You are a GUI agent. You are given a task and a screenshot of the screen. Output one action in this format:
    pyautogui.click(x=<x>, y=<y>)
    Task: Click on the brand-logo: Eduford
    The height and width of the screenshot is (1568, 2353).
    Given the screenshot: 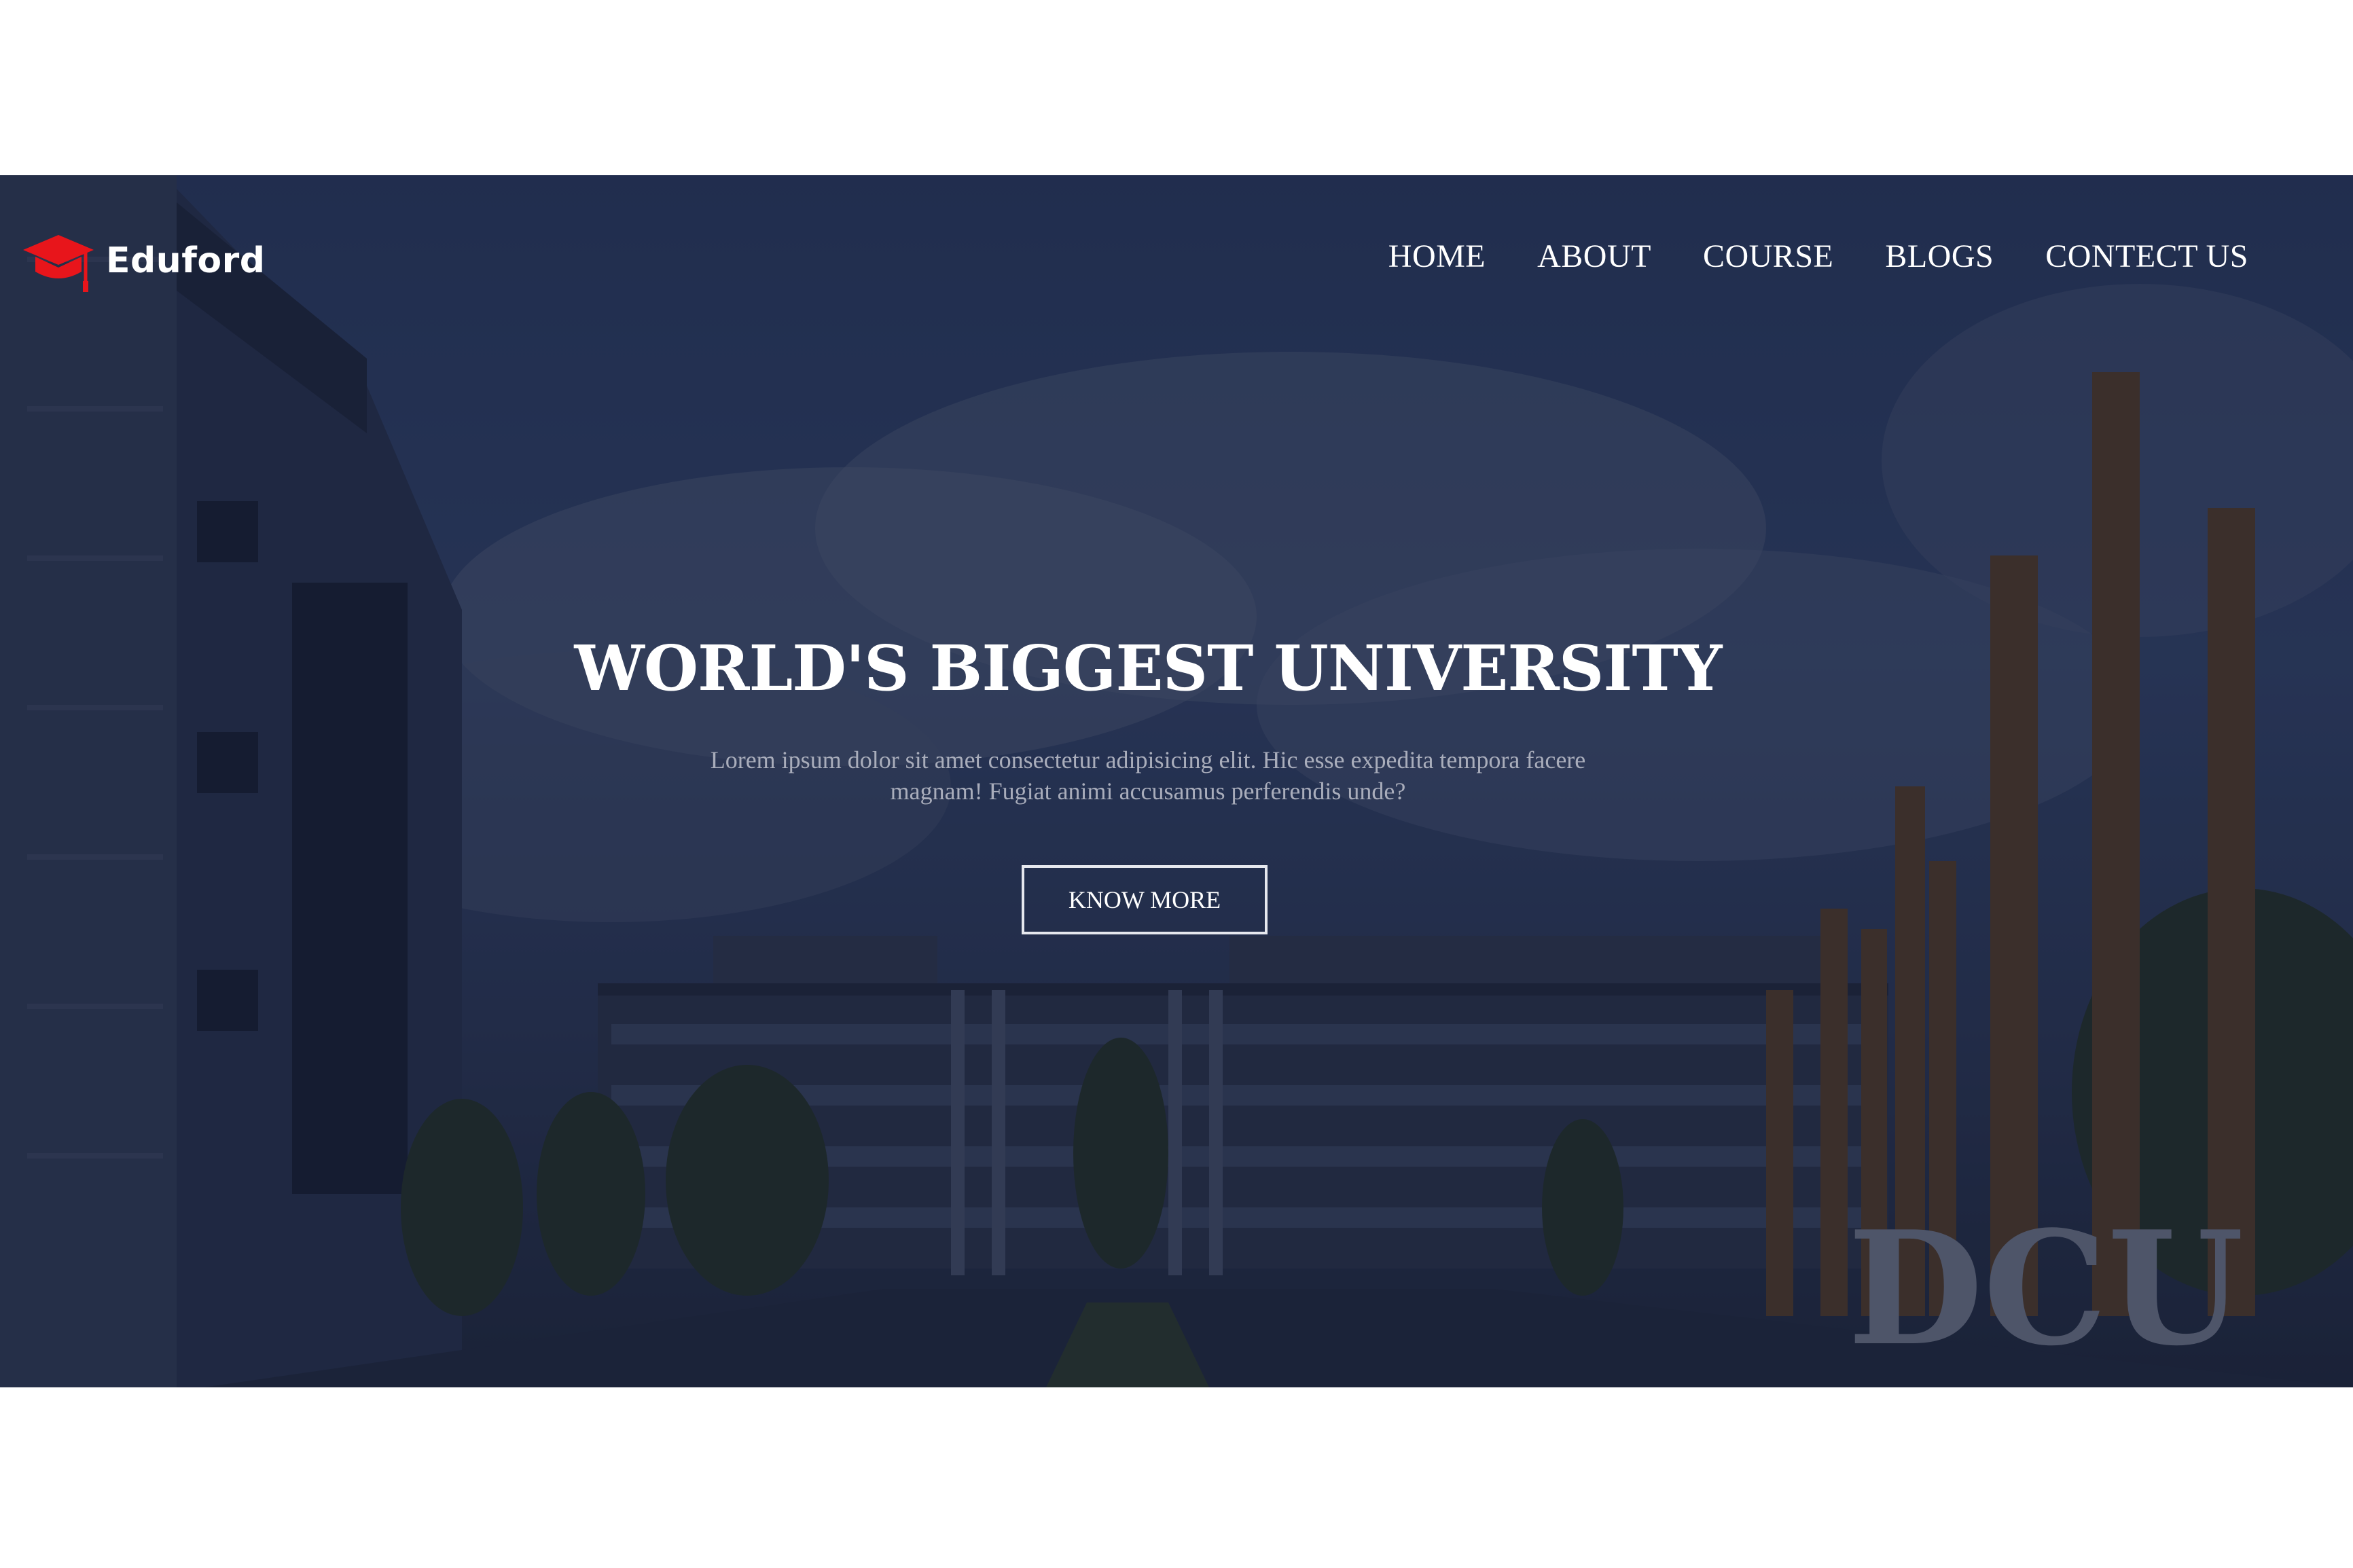 What is the action you would take?
    pyautogui.click(x=142, y=261)
    